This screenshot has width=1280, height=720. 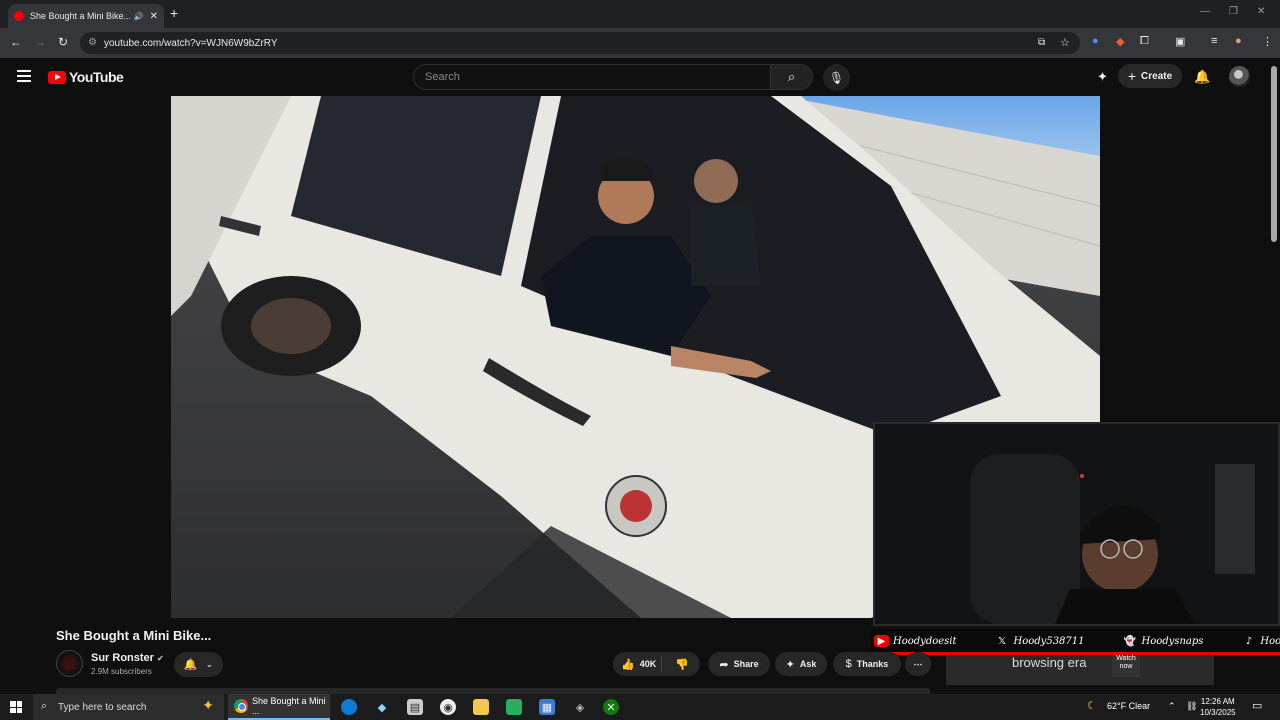 I want to click on notifications-icon: ▭, so click(x=1257, y=705).